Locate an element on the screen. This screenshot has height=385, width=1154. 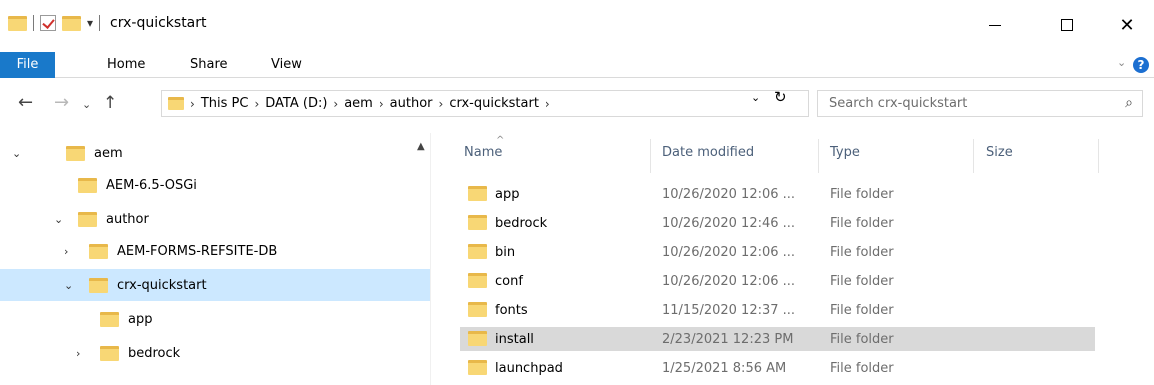
column-header-name: Name is located at coordinates (483, 152).